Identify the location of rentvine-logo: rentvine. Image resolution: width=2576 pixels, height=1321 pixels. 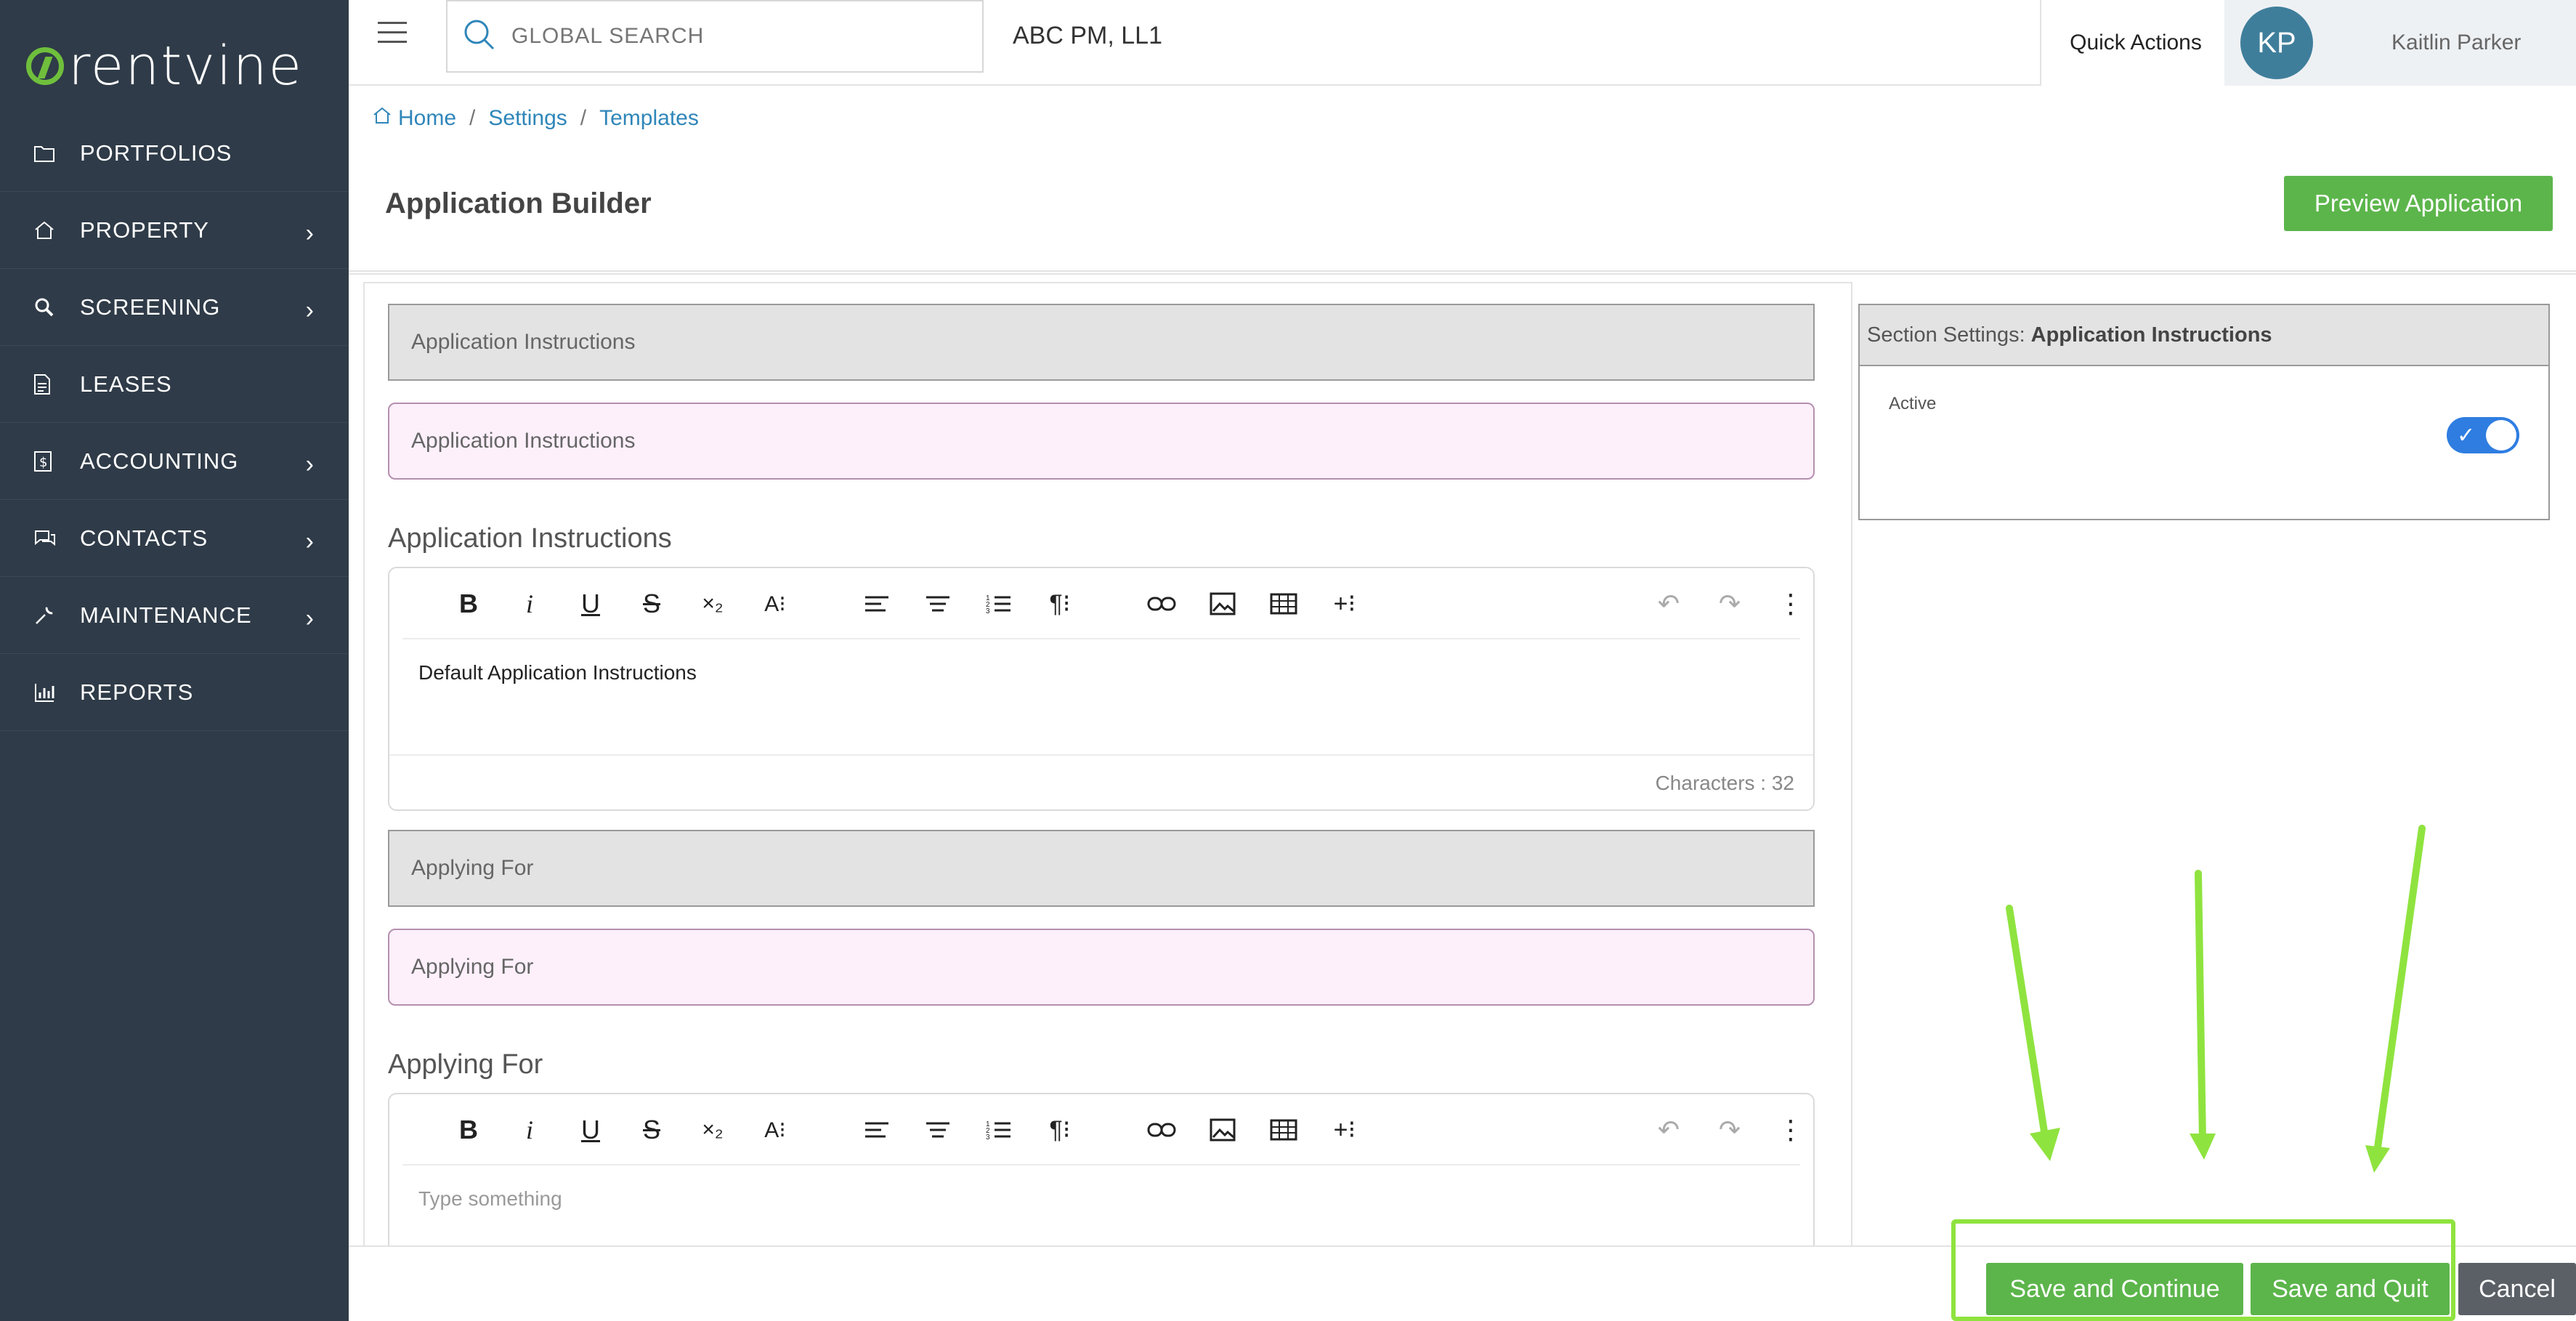
(164, 66).